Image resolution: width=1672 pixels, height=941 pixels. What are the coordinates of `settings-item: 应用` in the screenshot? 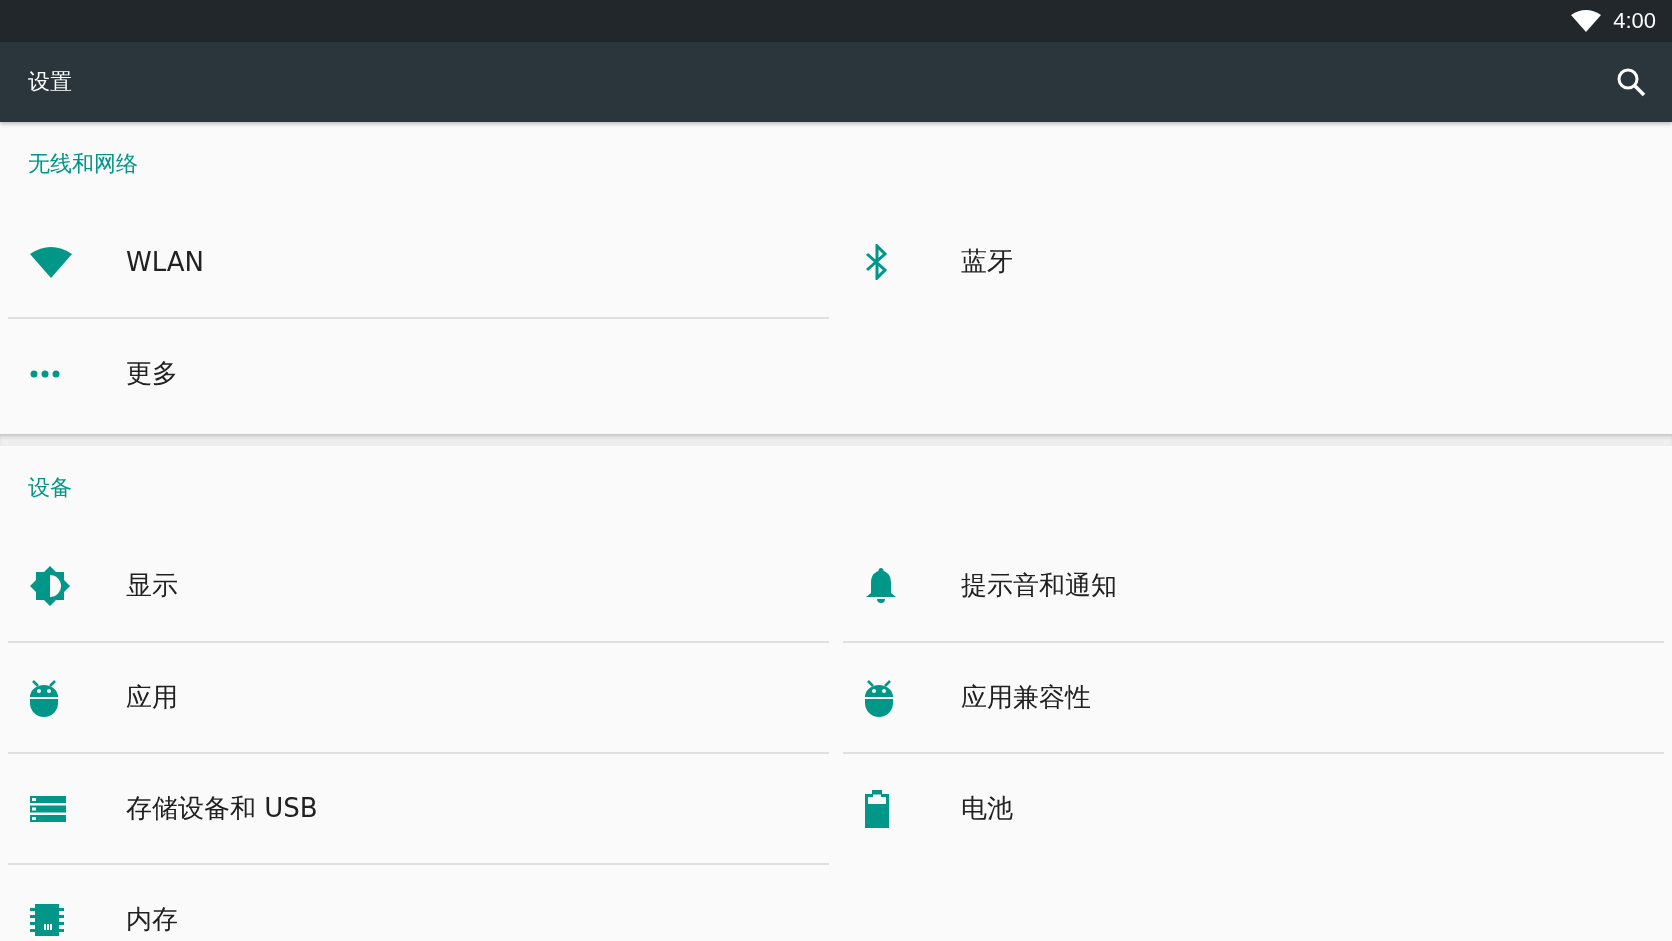 It's located at (418, 696).